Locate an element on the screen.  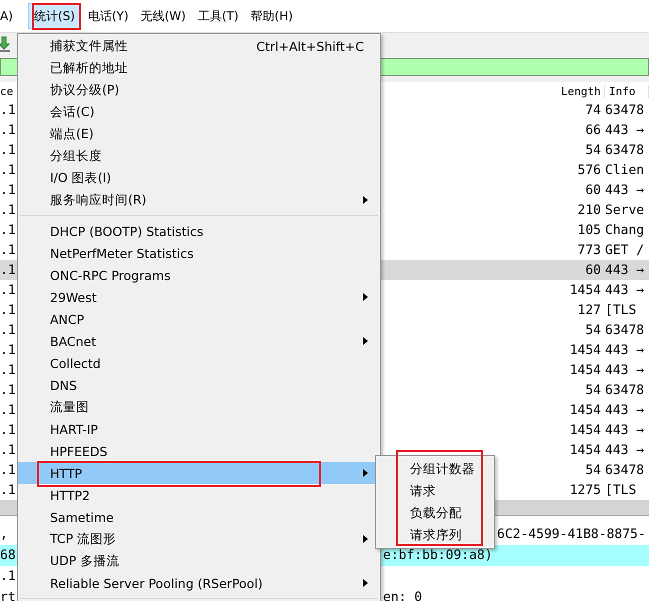
menu-item: 29West is located at coordinates (199, 297).